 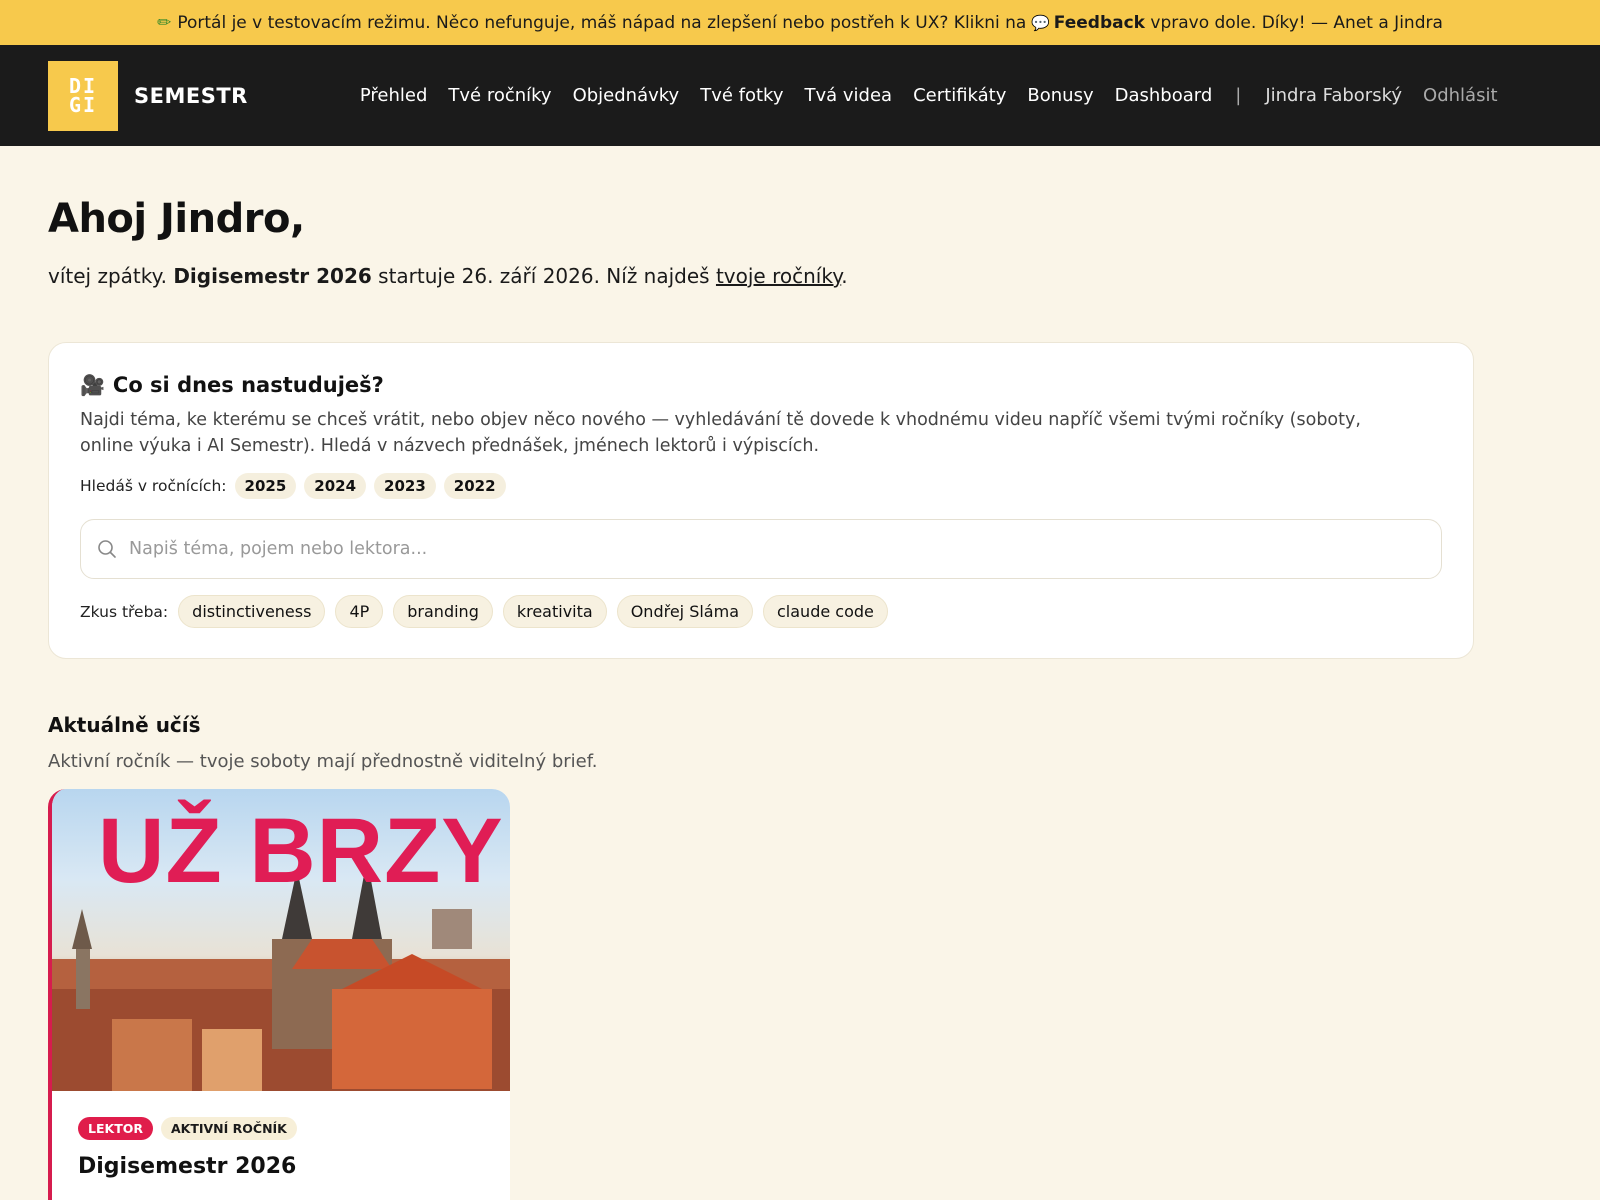 What do you see at coordinates (1038, 22) in the screenshot?
I see `speech-bubble-icon: 💬` at bounding box center [1038, 22].